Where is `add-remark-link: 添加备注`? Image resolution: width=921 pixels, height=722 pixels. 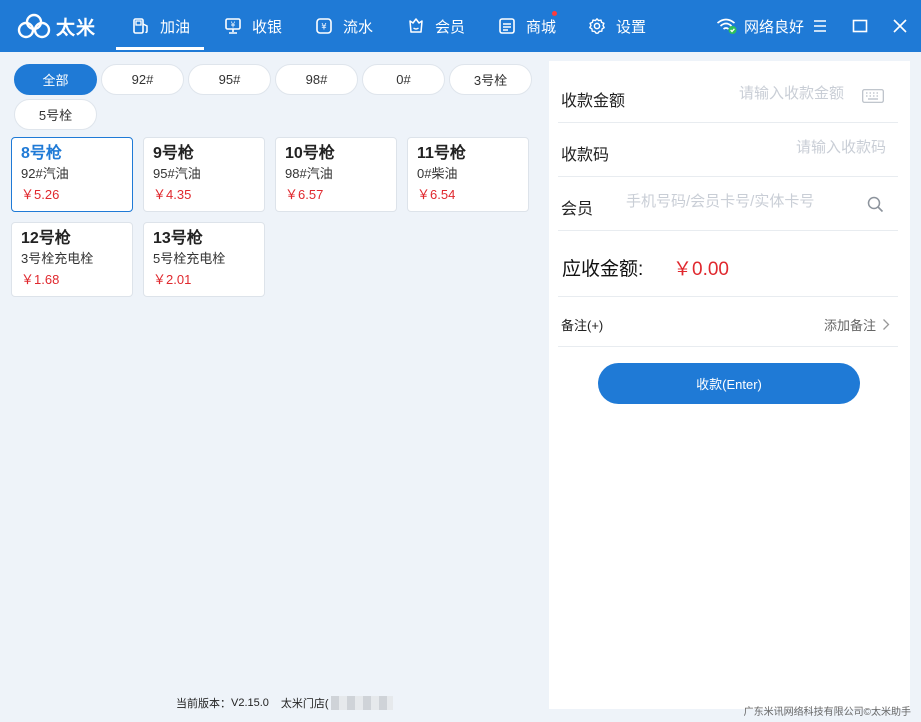
add-remark-link: 添加备注 is located at coordinates (857, 324).